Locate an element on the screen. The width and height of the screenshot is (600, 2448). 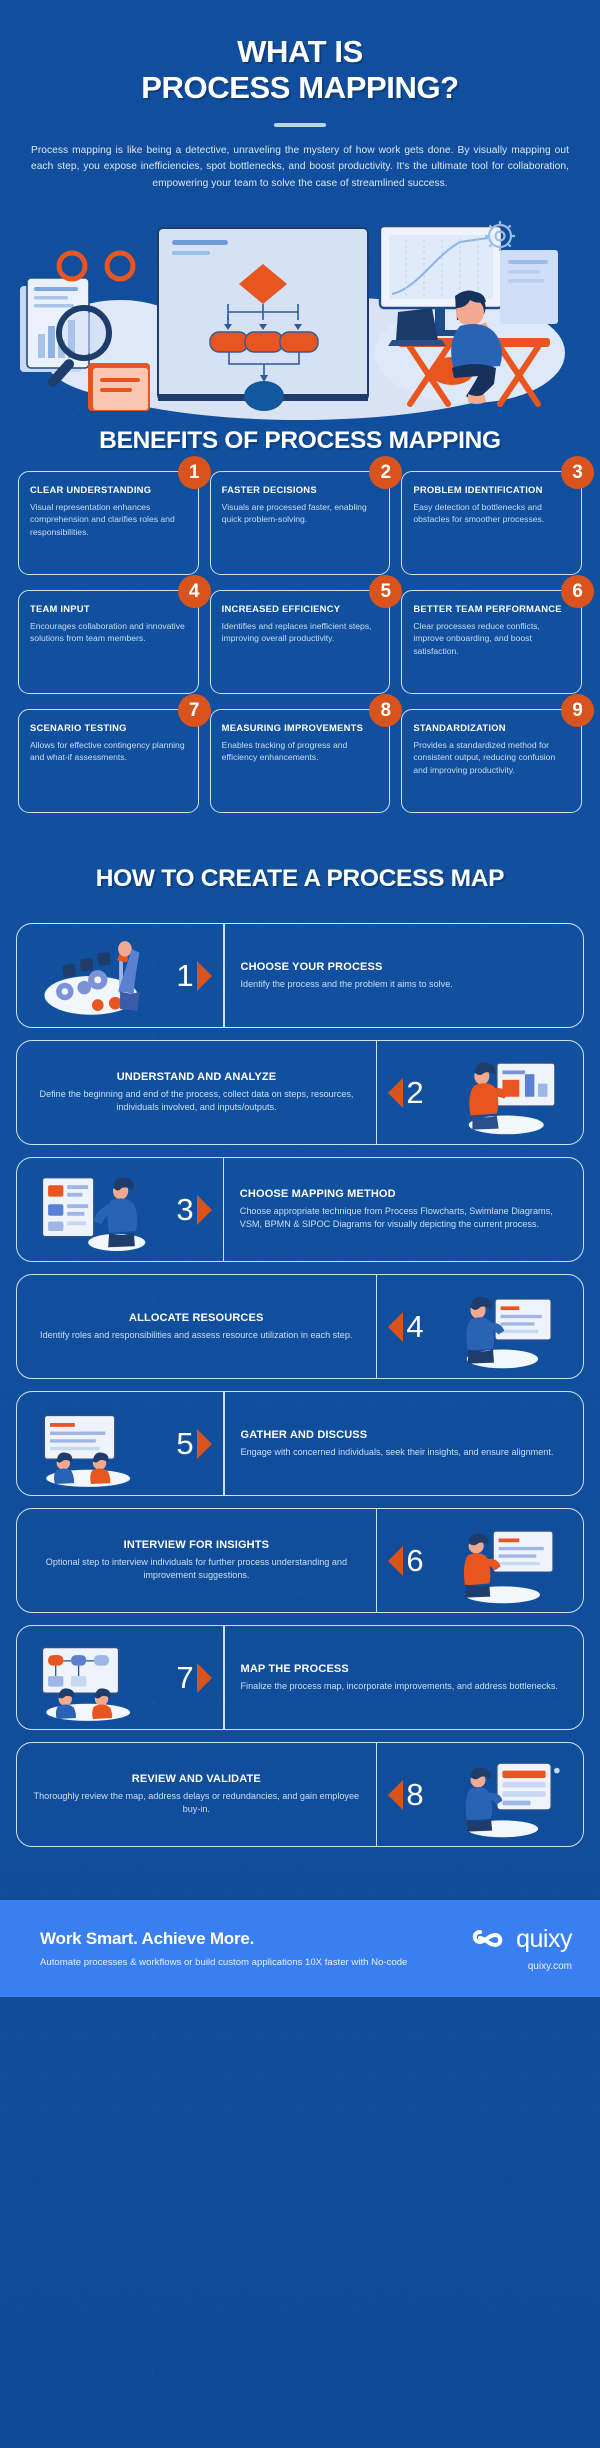
allocate-resources-icon is located at coordinates (509, 1332).